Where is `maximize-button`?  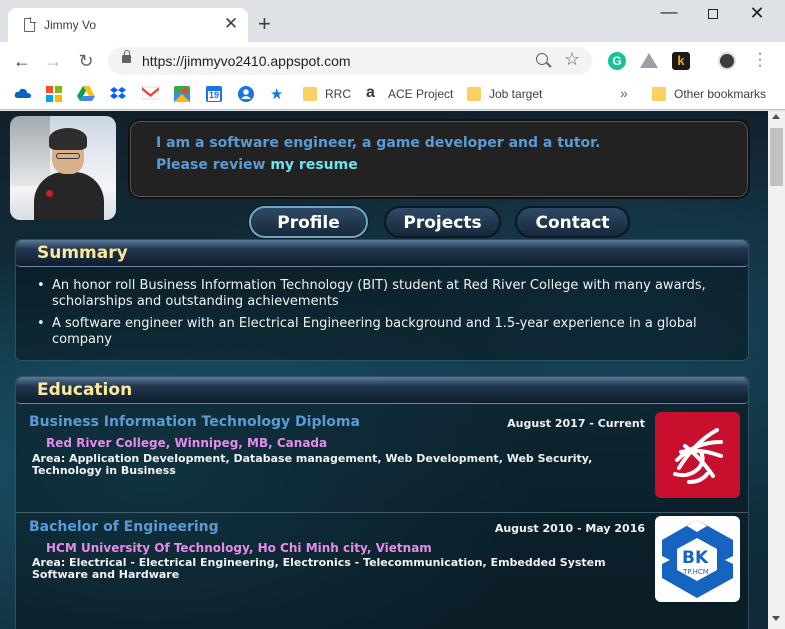 maximize-button is located at coordinates (713, 14).